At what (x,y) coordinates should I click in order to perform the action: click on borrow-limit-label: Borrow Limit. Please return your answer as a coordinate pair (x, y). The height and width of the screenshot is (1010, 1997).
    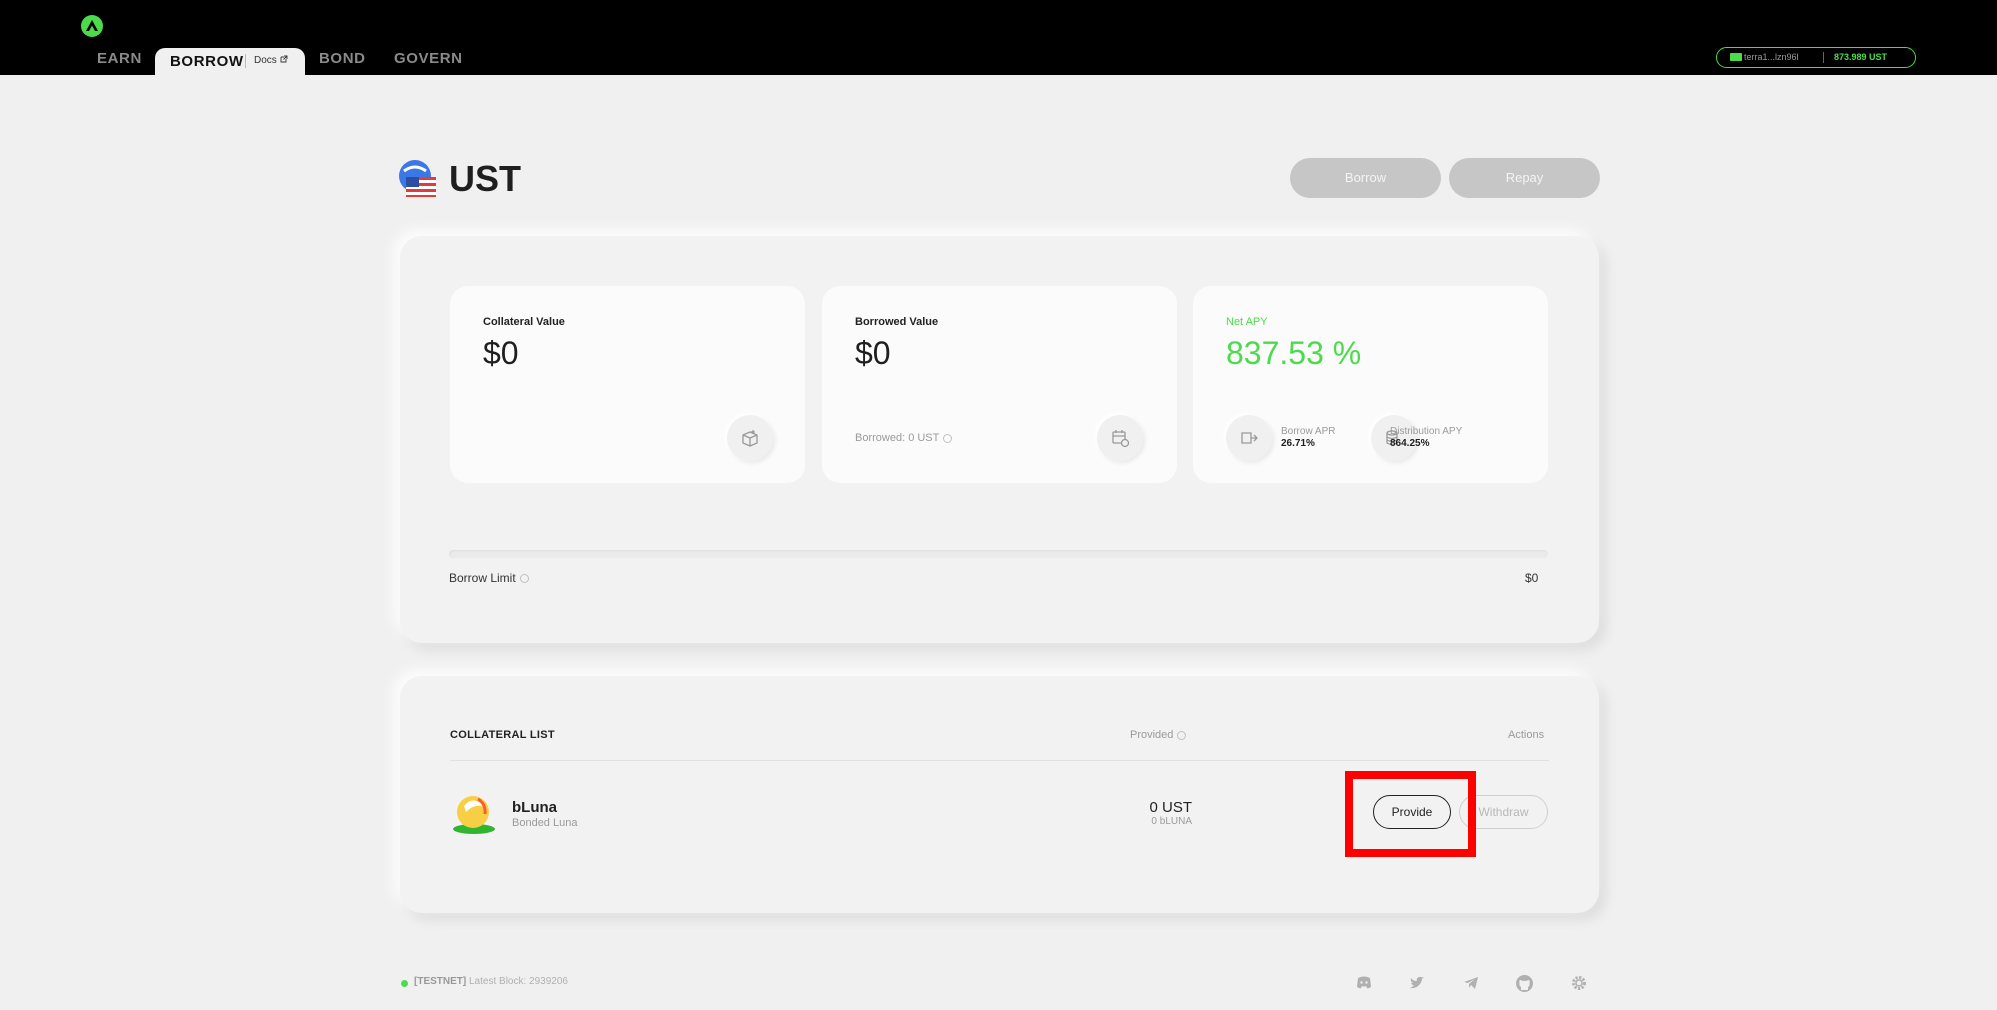
    Looking at the image, I should click on (489, 578).